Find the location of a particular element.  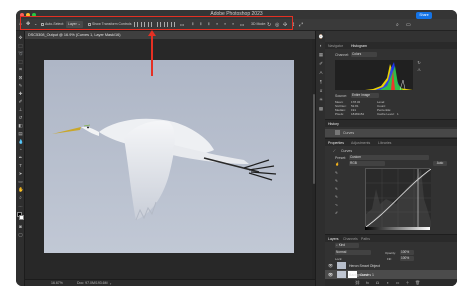

quick-mask-icon: ◙ is located at coordinates (20, 226).